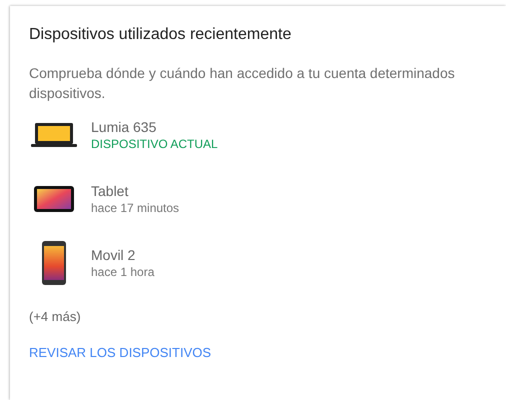 The image size is (506, 400). Describe the element at coordinates (54, 263) in the screenshot. I see `phone-icon` at that location.